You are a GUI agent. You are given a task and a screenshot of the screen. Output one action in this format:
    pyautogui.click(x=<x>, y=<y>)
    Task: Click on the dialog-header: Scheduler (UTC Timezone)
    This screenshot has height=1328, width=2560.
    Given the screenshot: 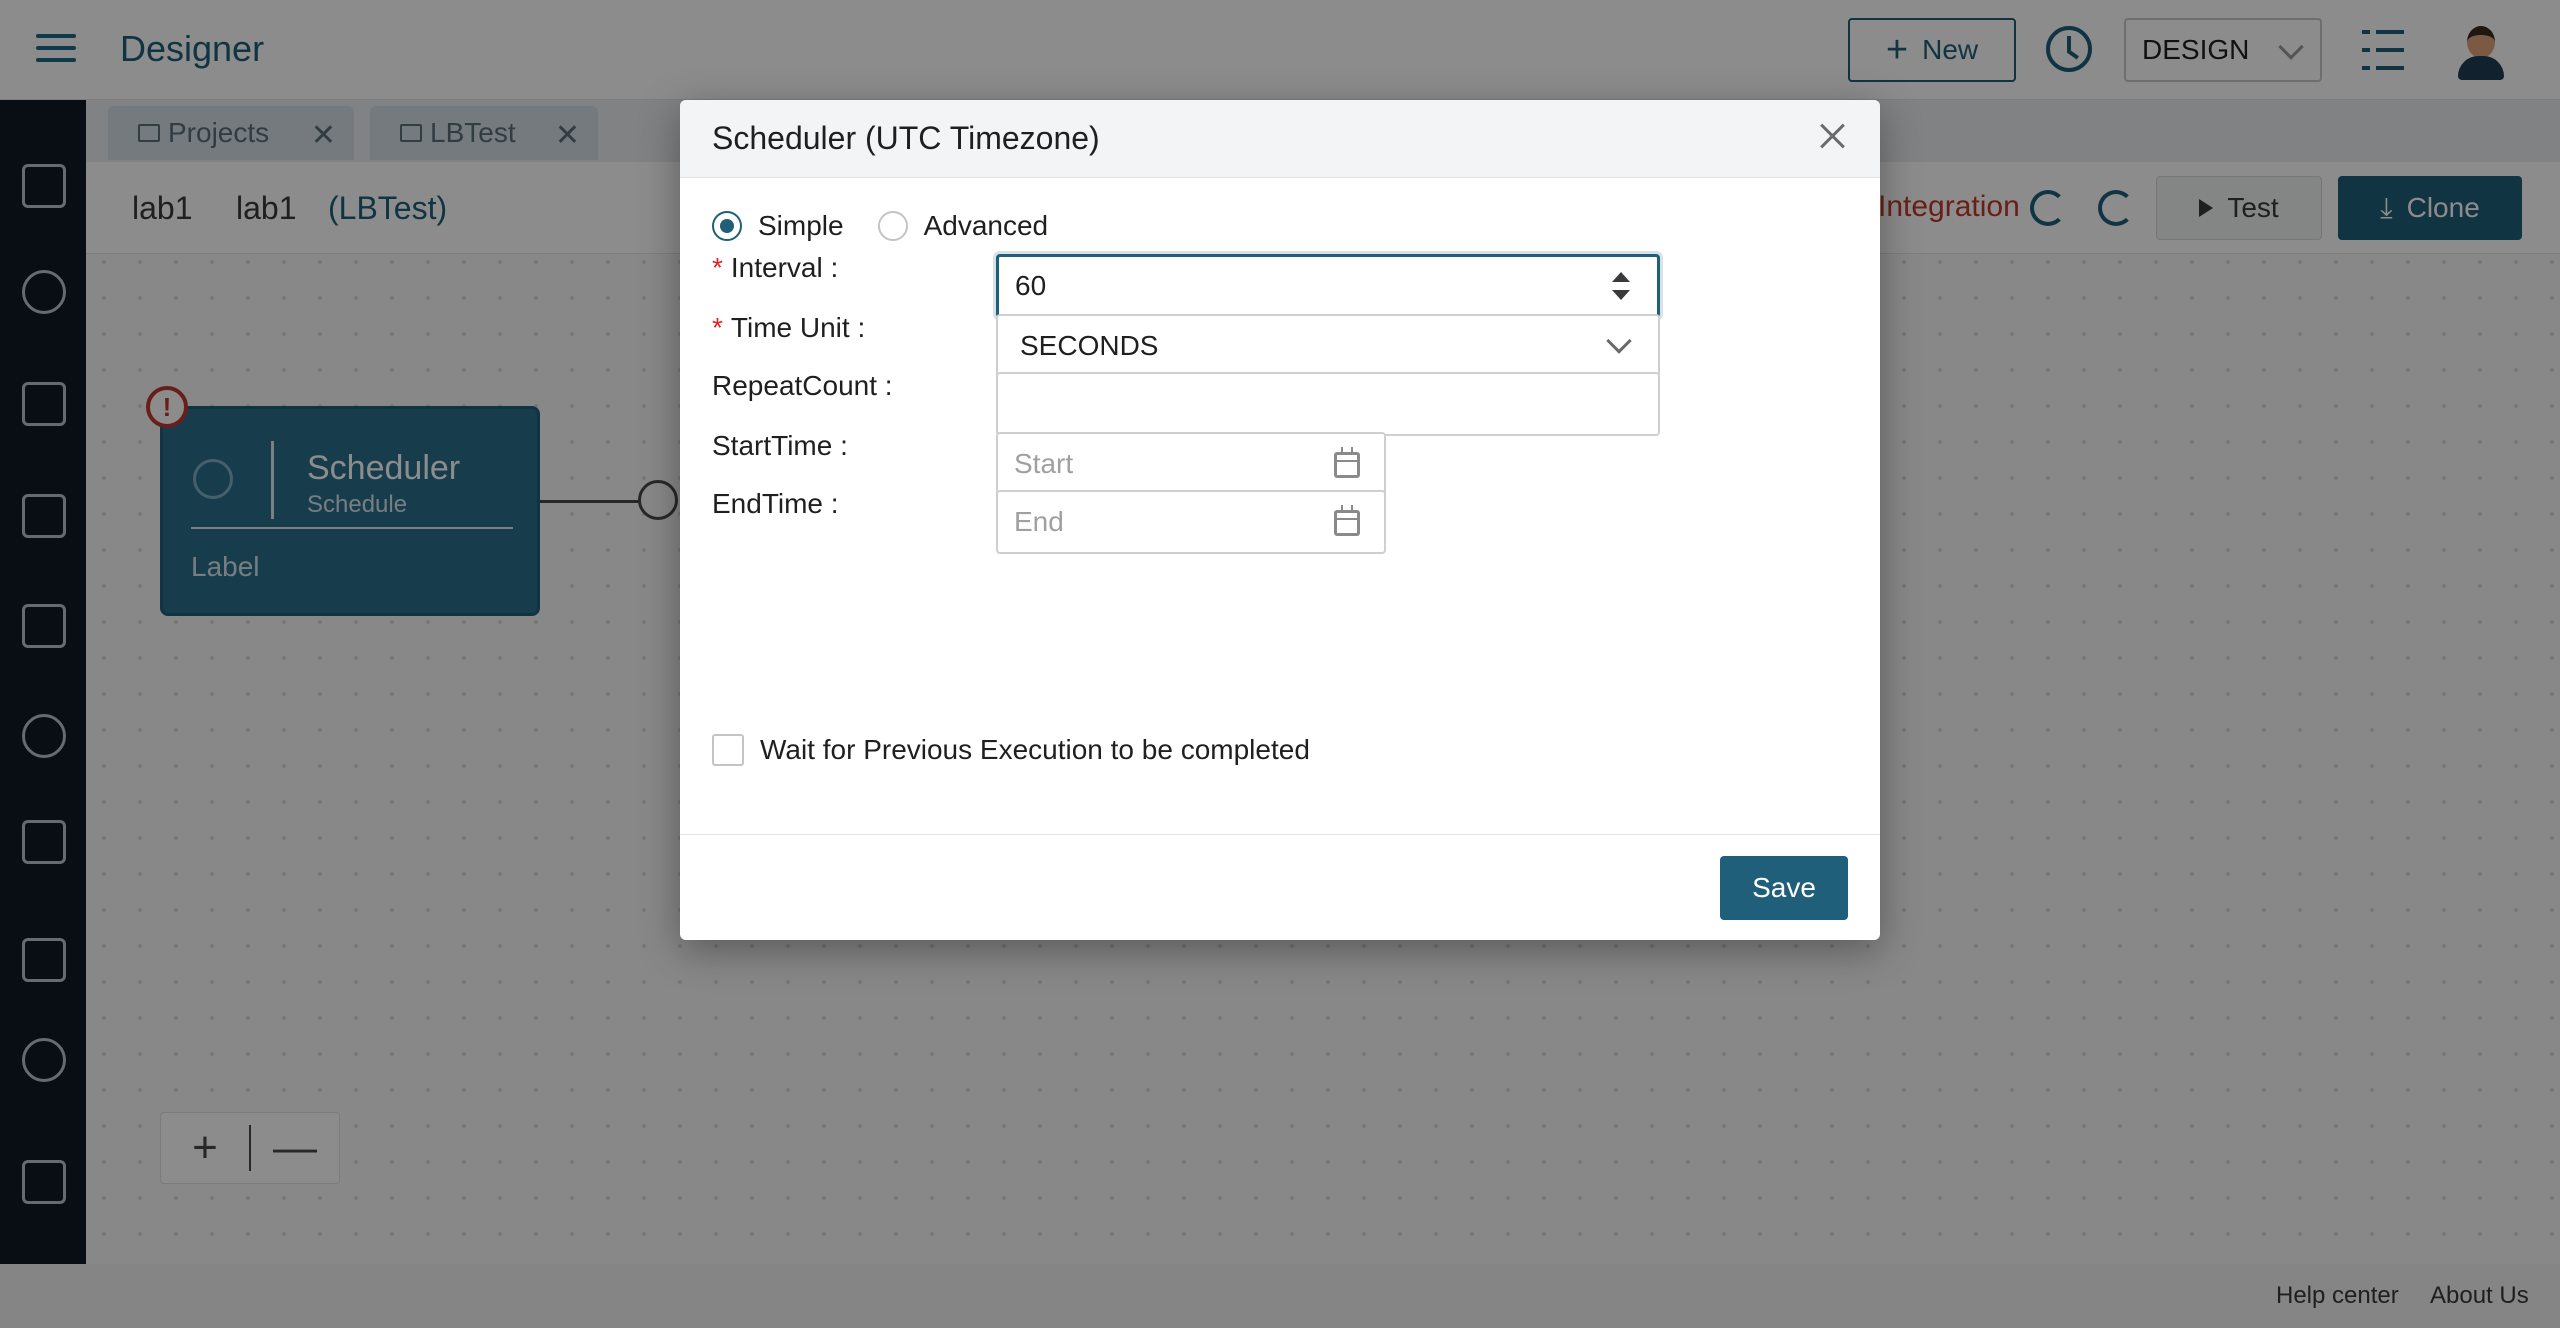 What is the action you would take?
    pyautogui.click(x=1280, y=139)
    